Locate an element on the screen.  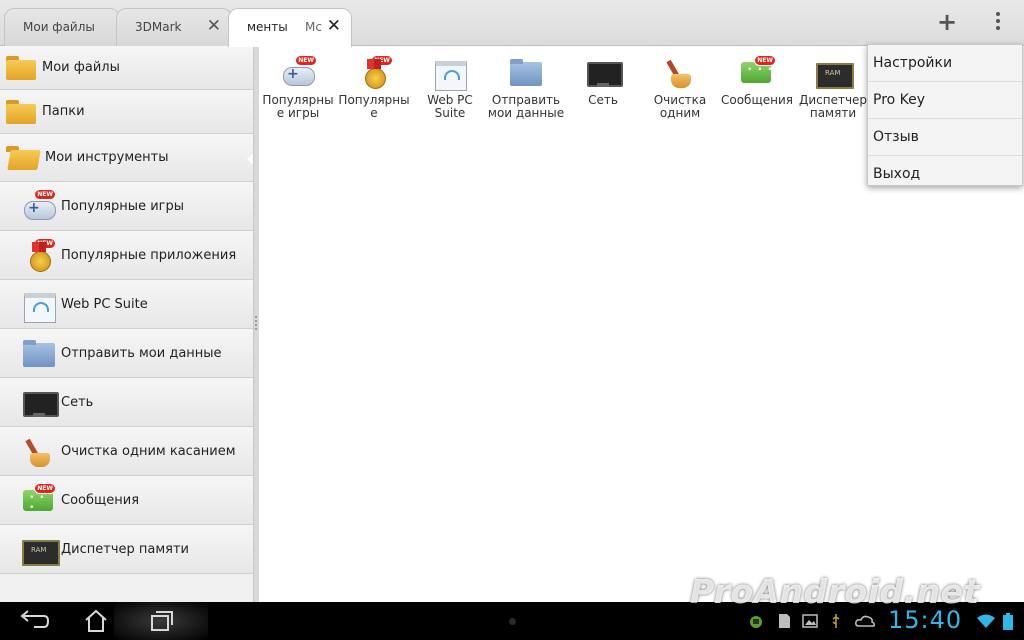
sidebar-item-popular-apps: NEW Популярные приложения is located at coordinates (126, 255).